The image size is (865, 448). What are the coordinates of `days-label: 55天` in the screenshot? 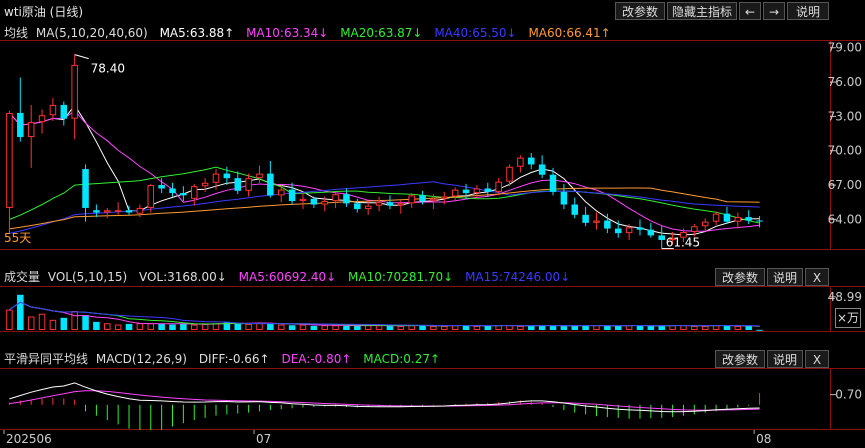 It's located at (17, 238).